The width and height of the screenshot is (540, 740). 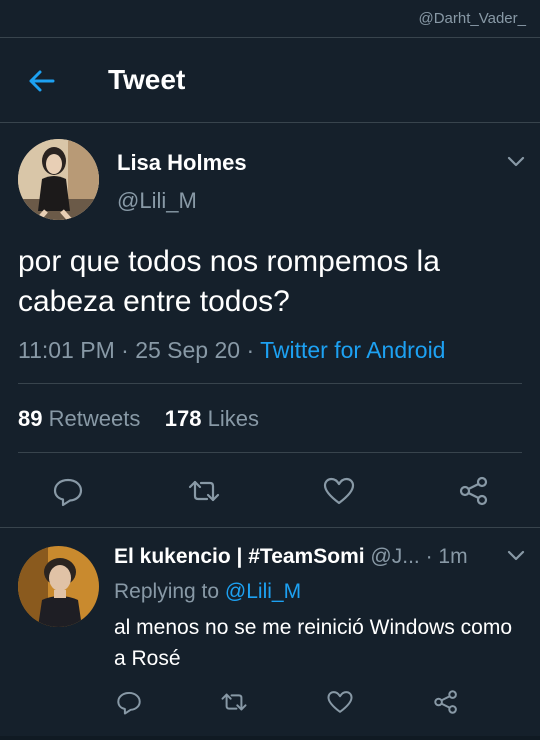 What do you see at coordinates (66, 350) in the screenshot?
I see `tweet-time: 11:01 PM` at bounding box center [66, 350].